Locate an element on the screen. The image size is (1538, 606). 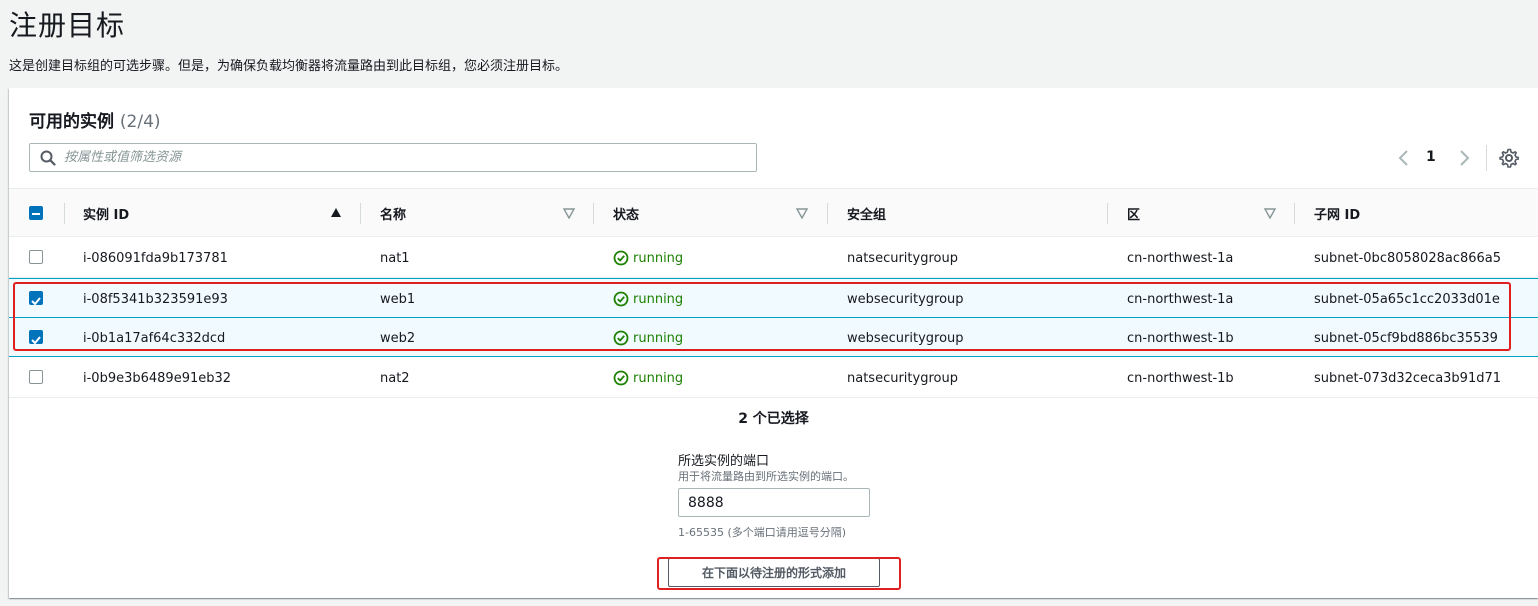
page-number: 1 is located at coordinates (1431, 157).